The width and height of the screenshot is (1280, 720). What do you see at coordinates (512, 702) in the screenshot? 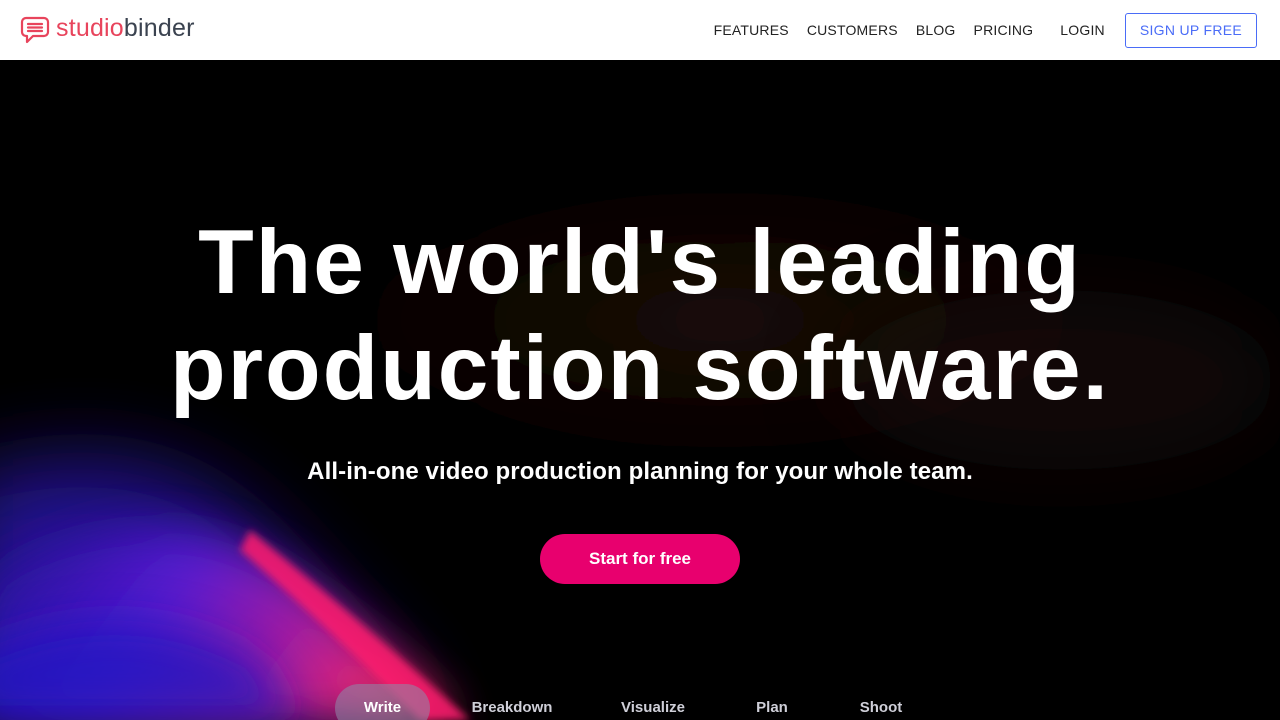
I see `tab-breakdown: Breakdown` at bounding box center [512, 702].